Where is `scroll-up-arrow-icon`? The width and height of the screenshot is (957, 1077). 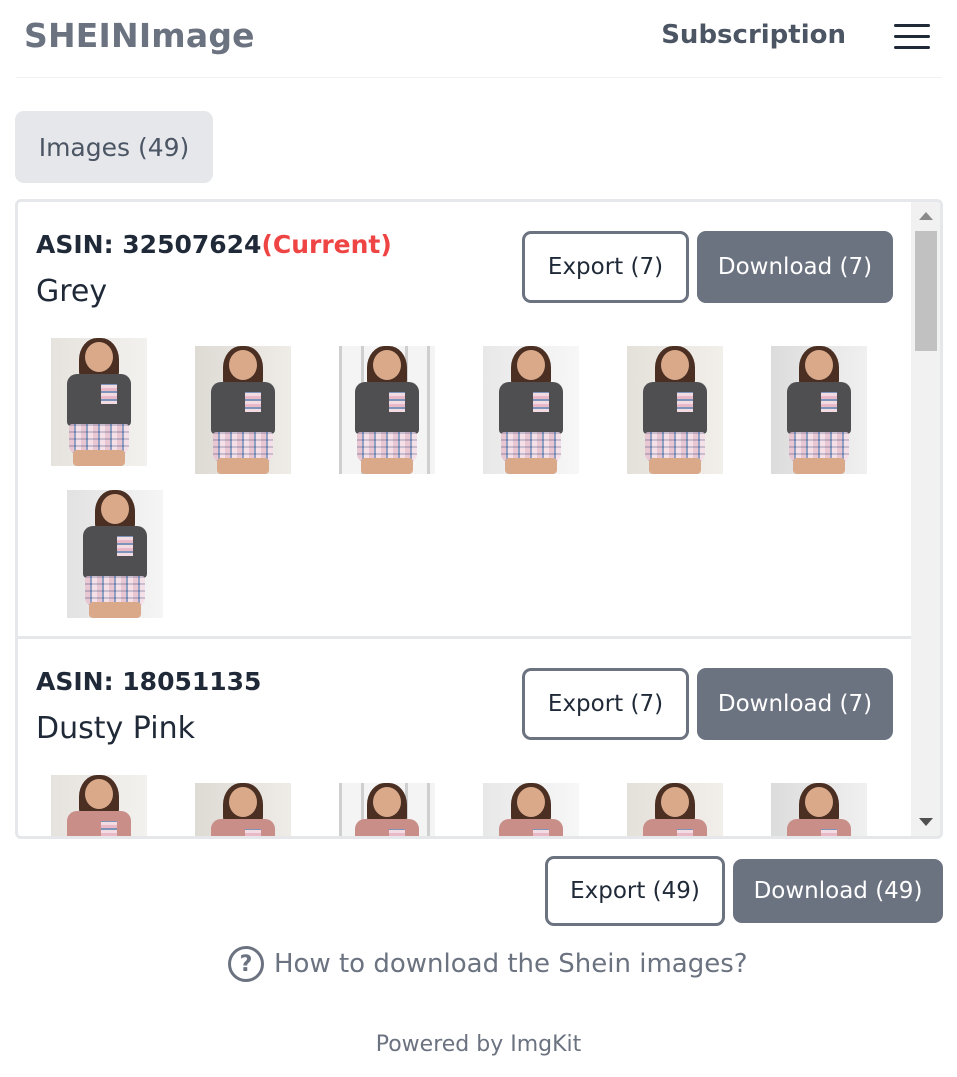
scroll-up-arrow-icon is located at coordinates (926, 216).